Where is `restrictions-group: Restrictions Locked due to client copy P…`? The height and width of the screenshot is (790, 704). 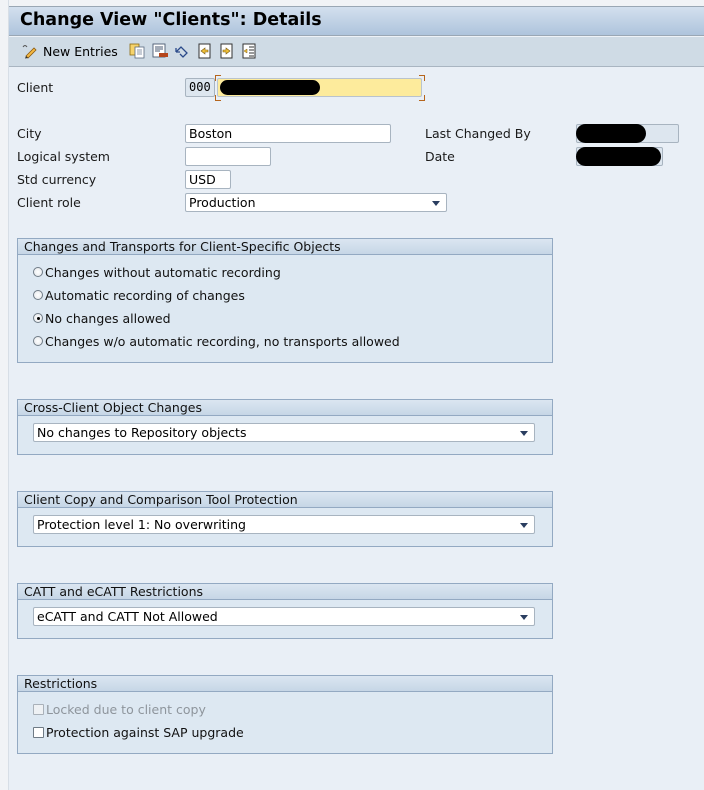
restrictions-group: Restrictions Locked due to client copy P… is located at coordinates (285, 714).